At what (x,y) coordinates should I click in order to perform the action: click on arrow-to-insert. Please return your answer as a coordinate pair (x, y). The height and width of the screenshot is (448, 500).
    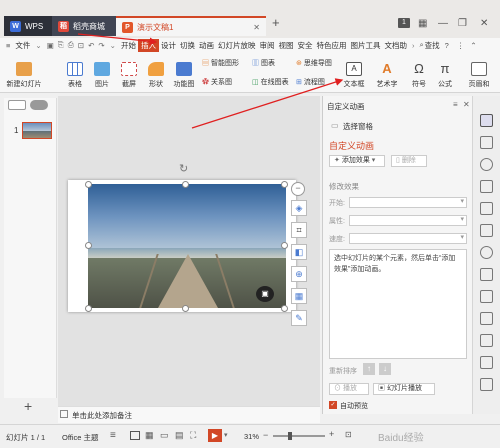
    Looking at the image, I should click on (117, 39).